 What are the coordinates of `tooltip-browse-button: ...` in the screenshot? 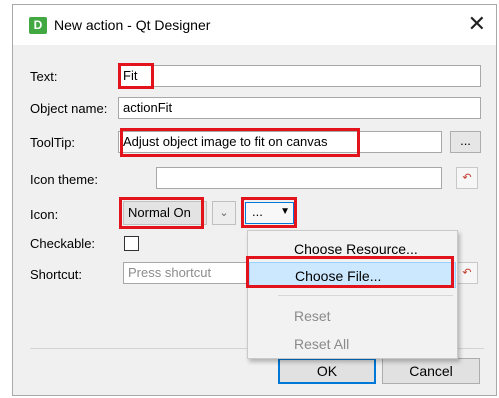 It's located at (465, 142).